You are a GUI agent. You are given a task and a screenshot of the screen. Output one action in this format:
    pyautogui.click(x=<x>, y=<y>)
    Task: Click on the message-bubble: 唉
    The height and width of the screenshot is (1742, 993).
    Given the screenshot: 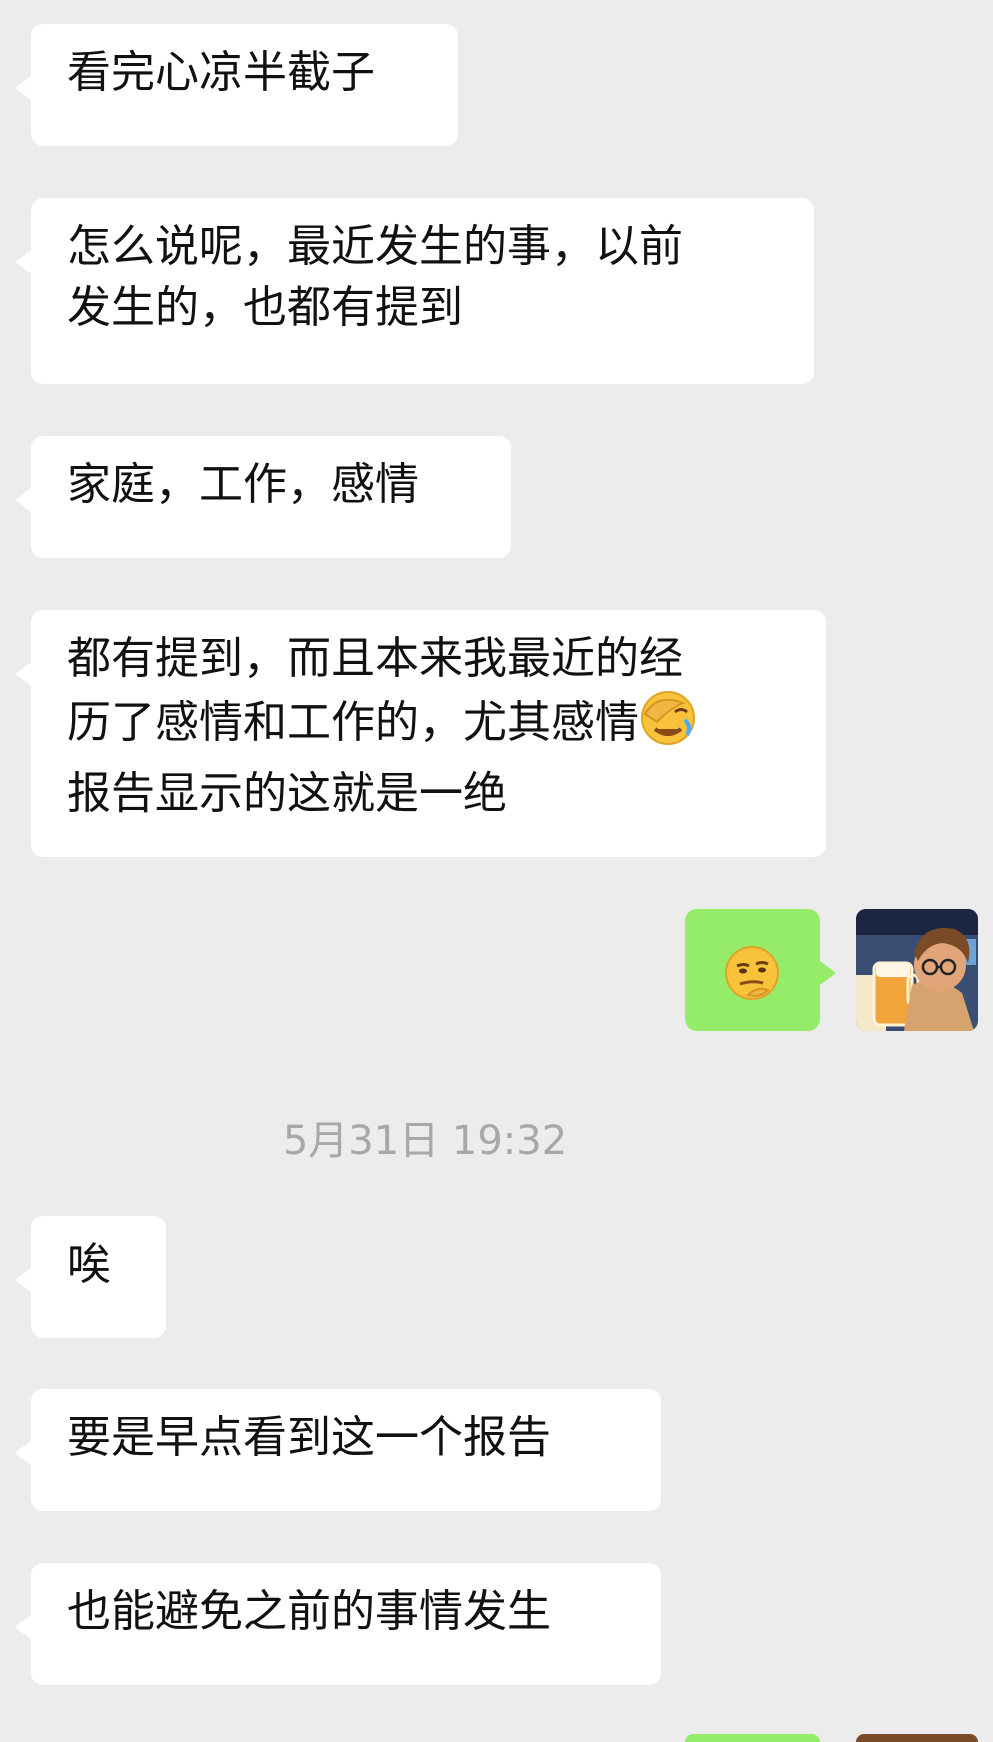 What is the action you would take?
    pyautogui.click(x=90, y=1277)
    